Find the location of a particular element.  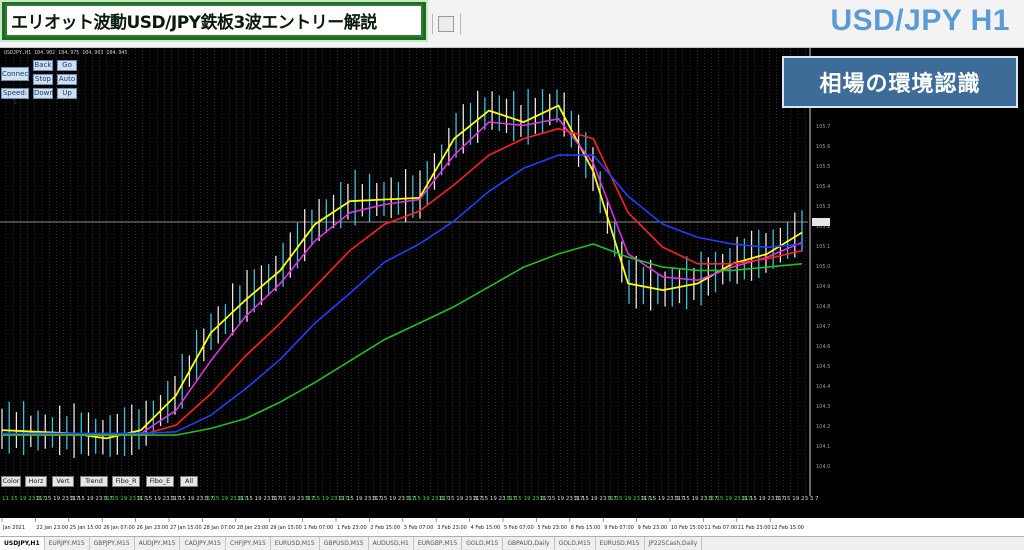

time-axis-label: 10 Feb 15:00 is located at coordinates (687, 528).